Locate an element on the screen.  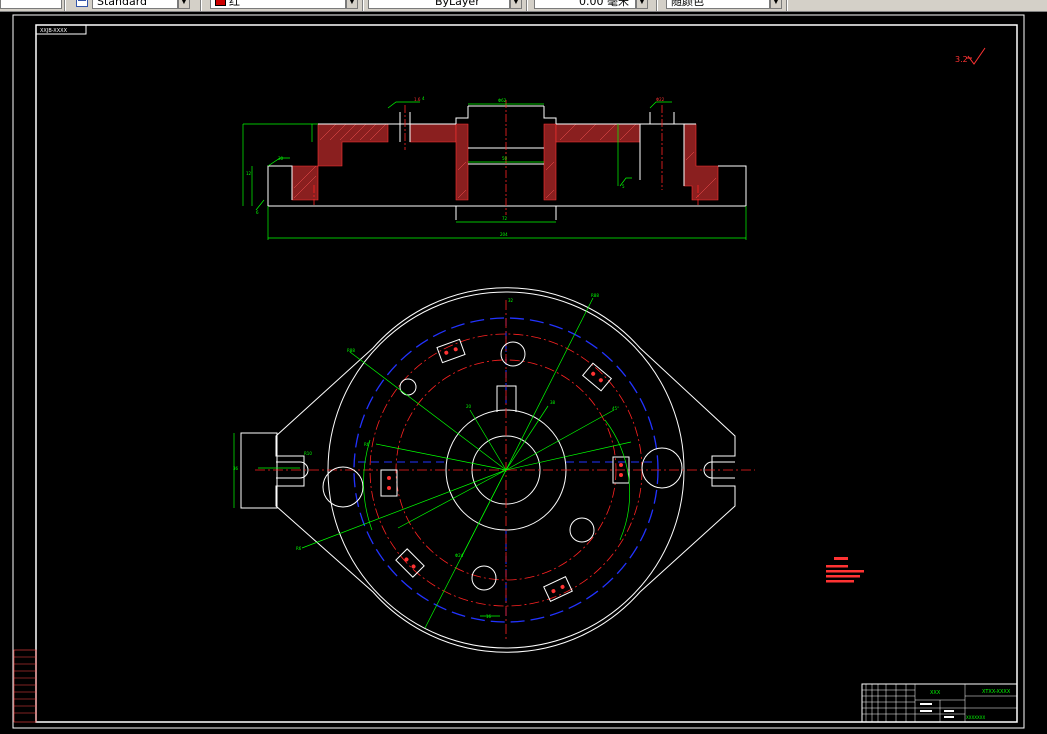
svg-text: 12 is located at coordinates (249, 173).